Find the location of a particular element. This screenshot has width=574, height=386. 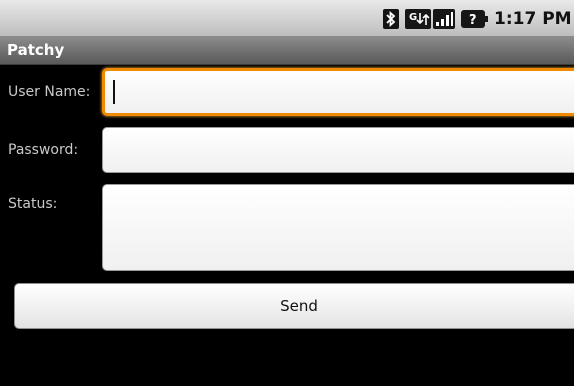

username-label: User Name: is located at coordinates (49, 92).